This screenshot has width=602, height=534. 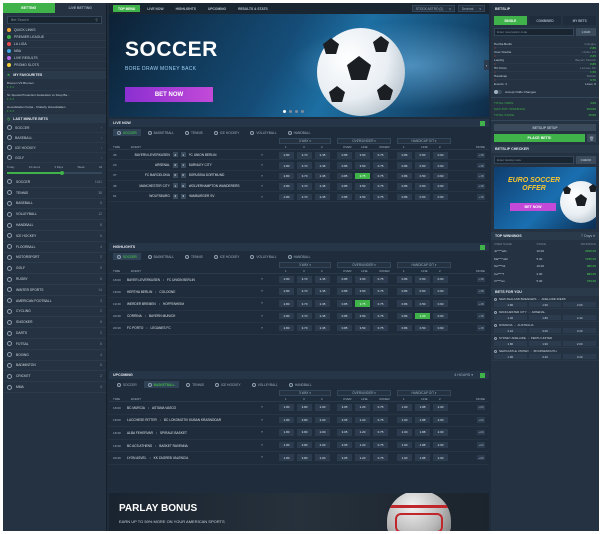 What do you see at coordinates (54, 312) in the screenshot?
I see `sport-item: CYCLING 2` at bounding box center [54, 312].